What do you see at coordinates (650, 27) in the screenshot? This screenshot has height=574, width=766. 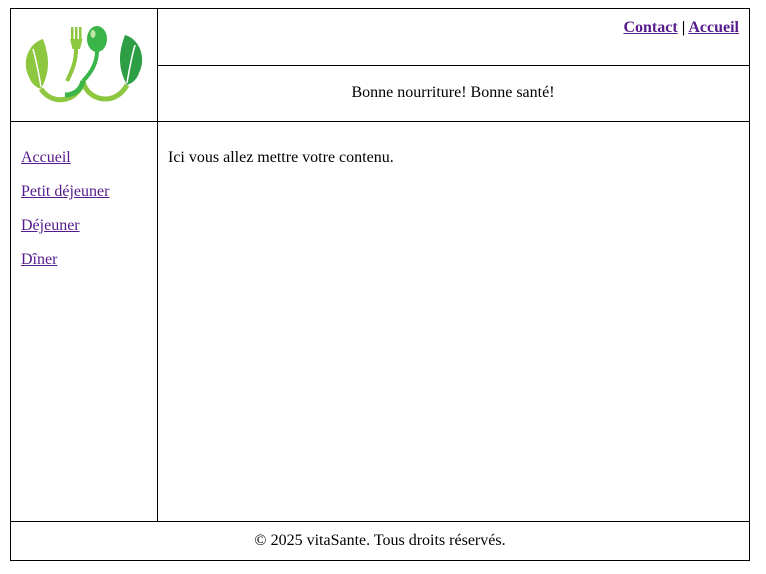 I see `nav-link-contact: Contact` at bounding box center [650, 27].